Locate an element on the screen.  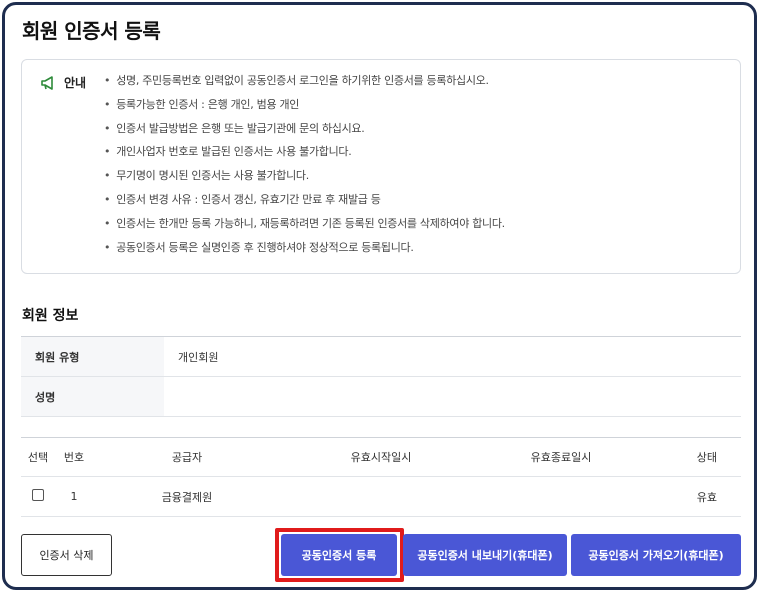
certificate-table: 선택 번호 공급자 유효시작일시 유효종료일시 상태 1 금융결제원 유효 is located at coordinates (381, 477).